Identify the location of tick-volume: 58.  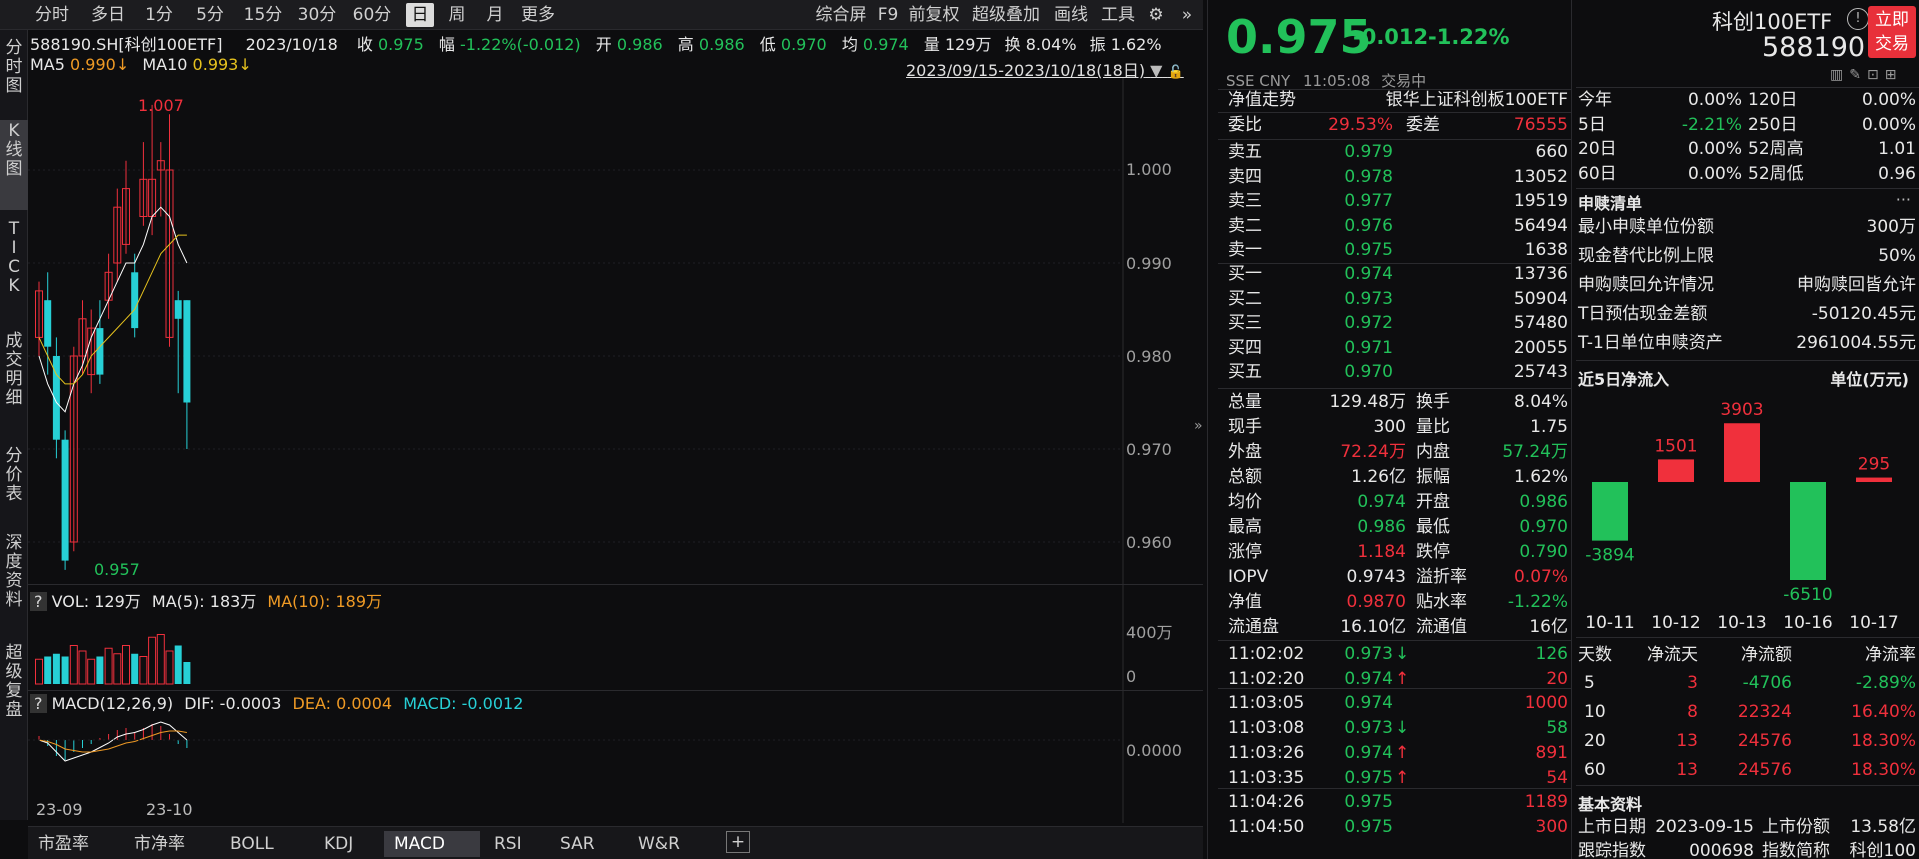
(1557, 728).